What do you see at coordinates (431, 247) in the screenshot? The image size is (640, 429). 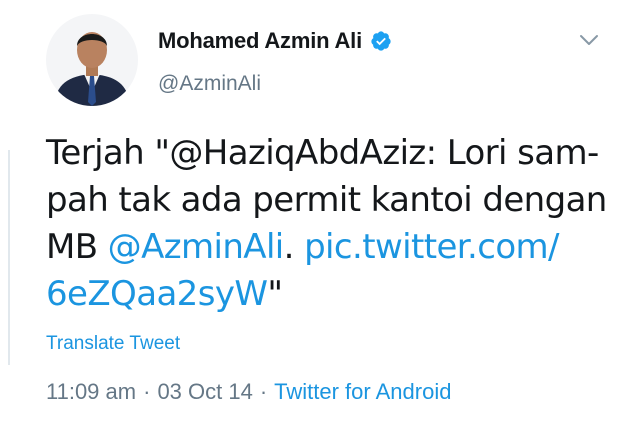 I see `pic-link: pic.twitter.com/` at bounding box center [431, 247].